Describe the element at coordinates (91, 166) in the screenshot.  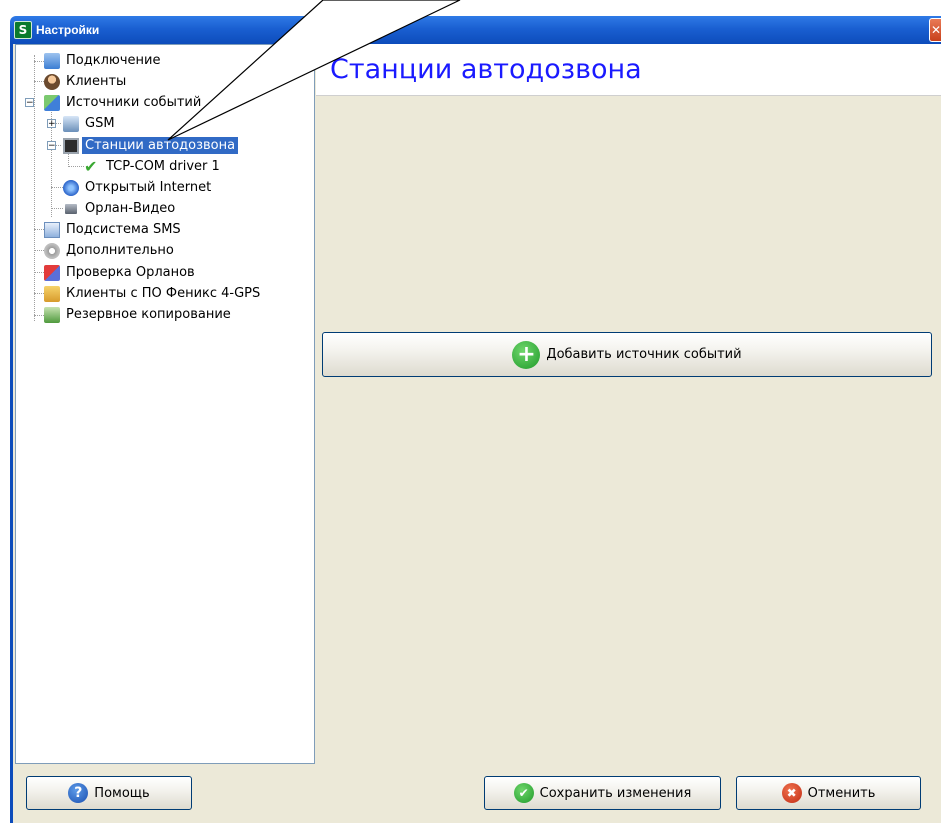
I see `check-icon: ✔` at that location.